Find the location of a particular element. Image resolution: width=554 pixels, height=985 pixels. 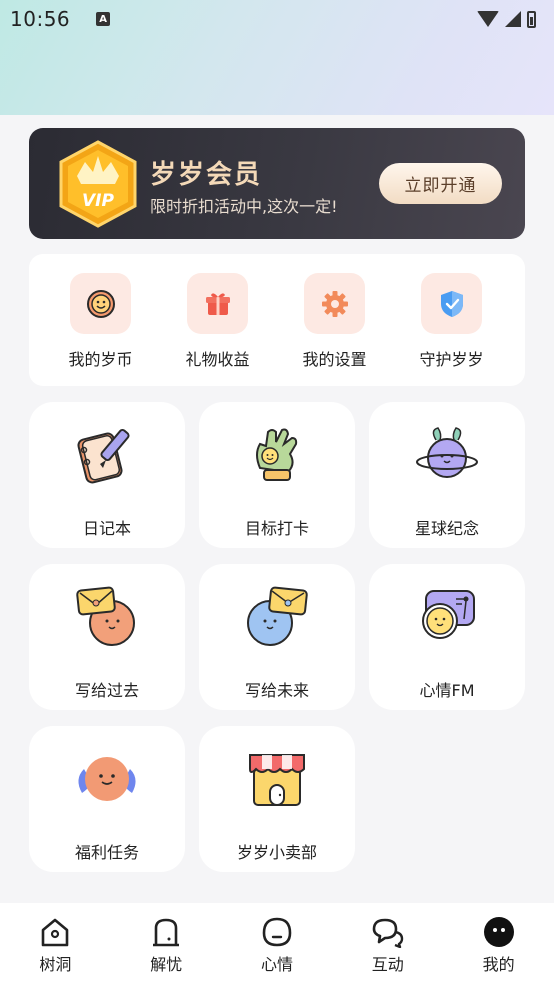

planet-icon is located at coordinates (447, 455).